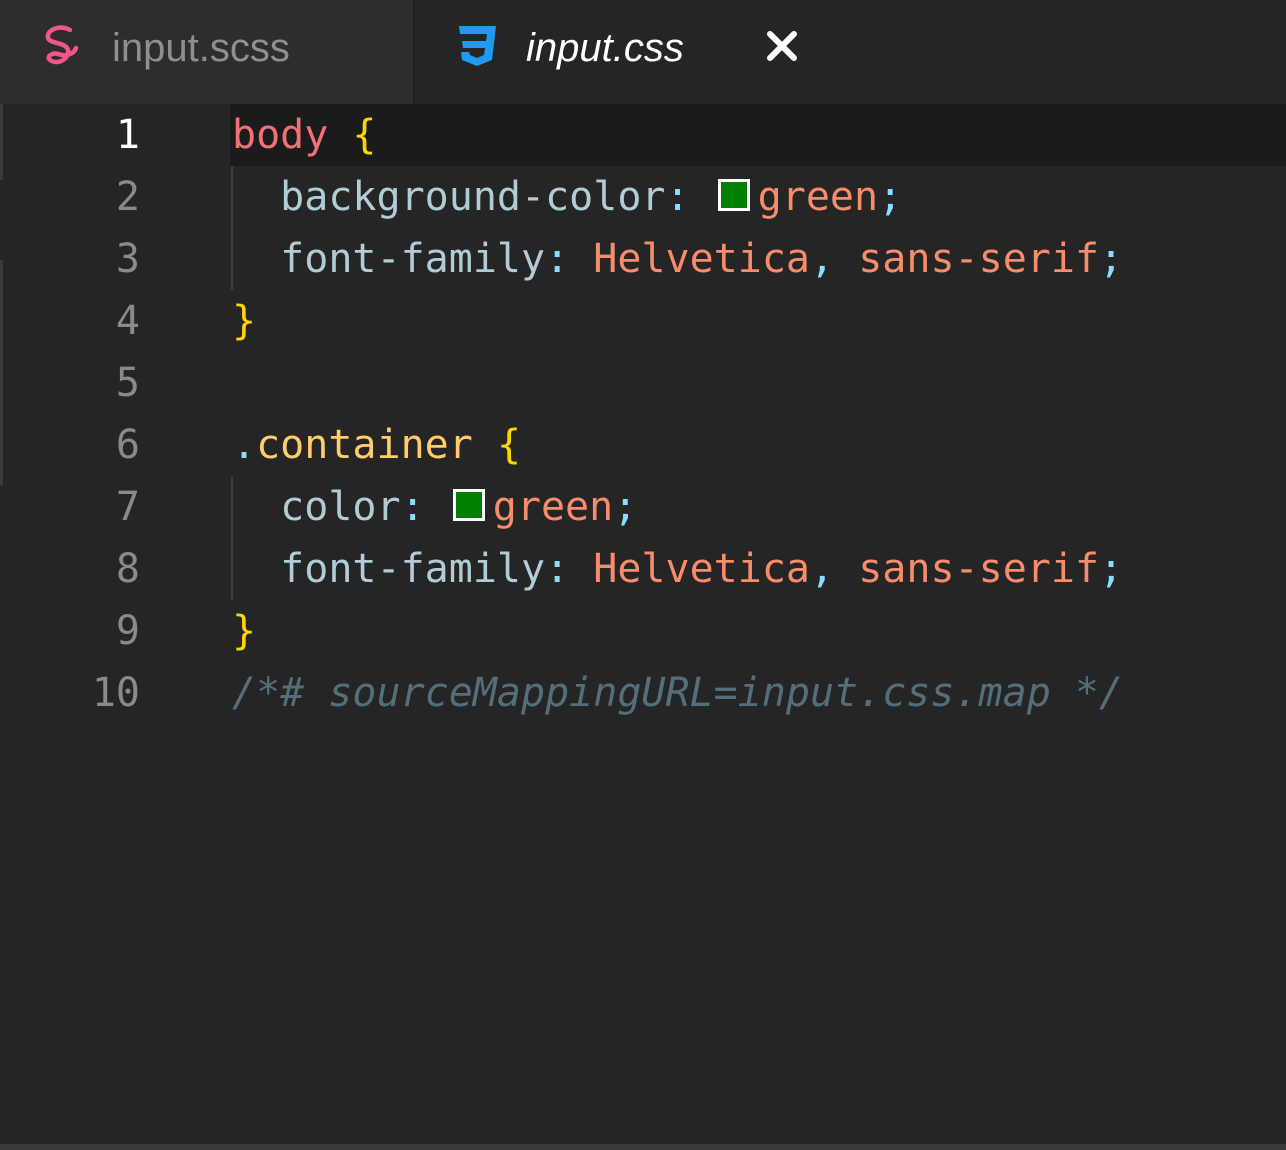 The width and height of the screenshot is (1286, 1150). Describe the element at coordinates (643, 507) in the screenshot. I see `code-line: 7 color: green;` at that location.